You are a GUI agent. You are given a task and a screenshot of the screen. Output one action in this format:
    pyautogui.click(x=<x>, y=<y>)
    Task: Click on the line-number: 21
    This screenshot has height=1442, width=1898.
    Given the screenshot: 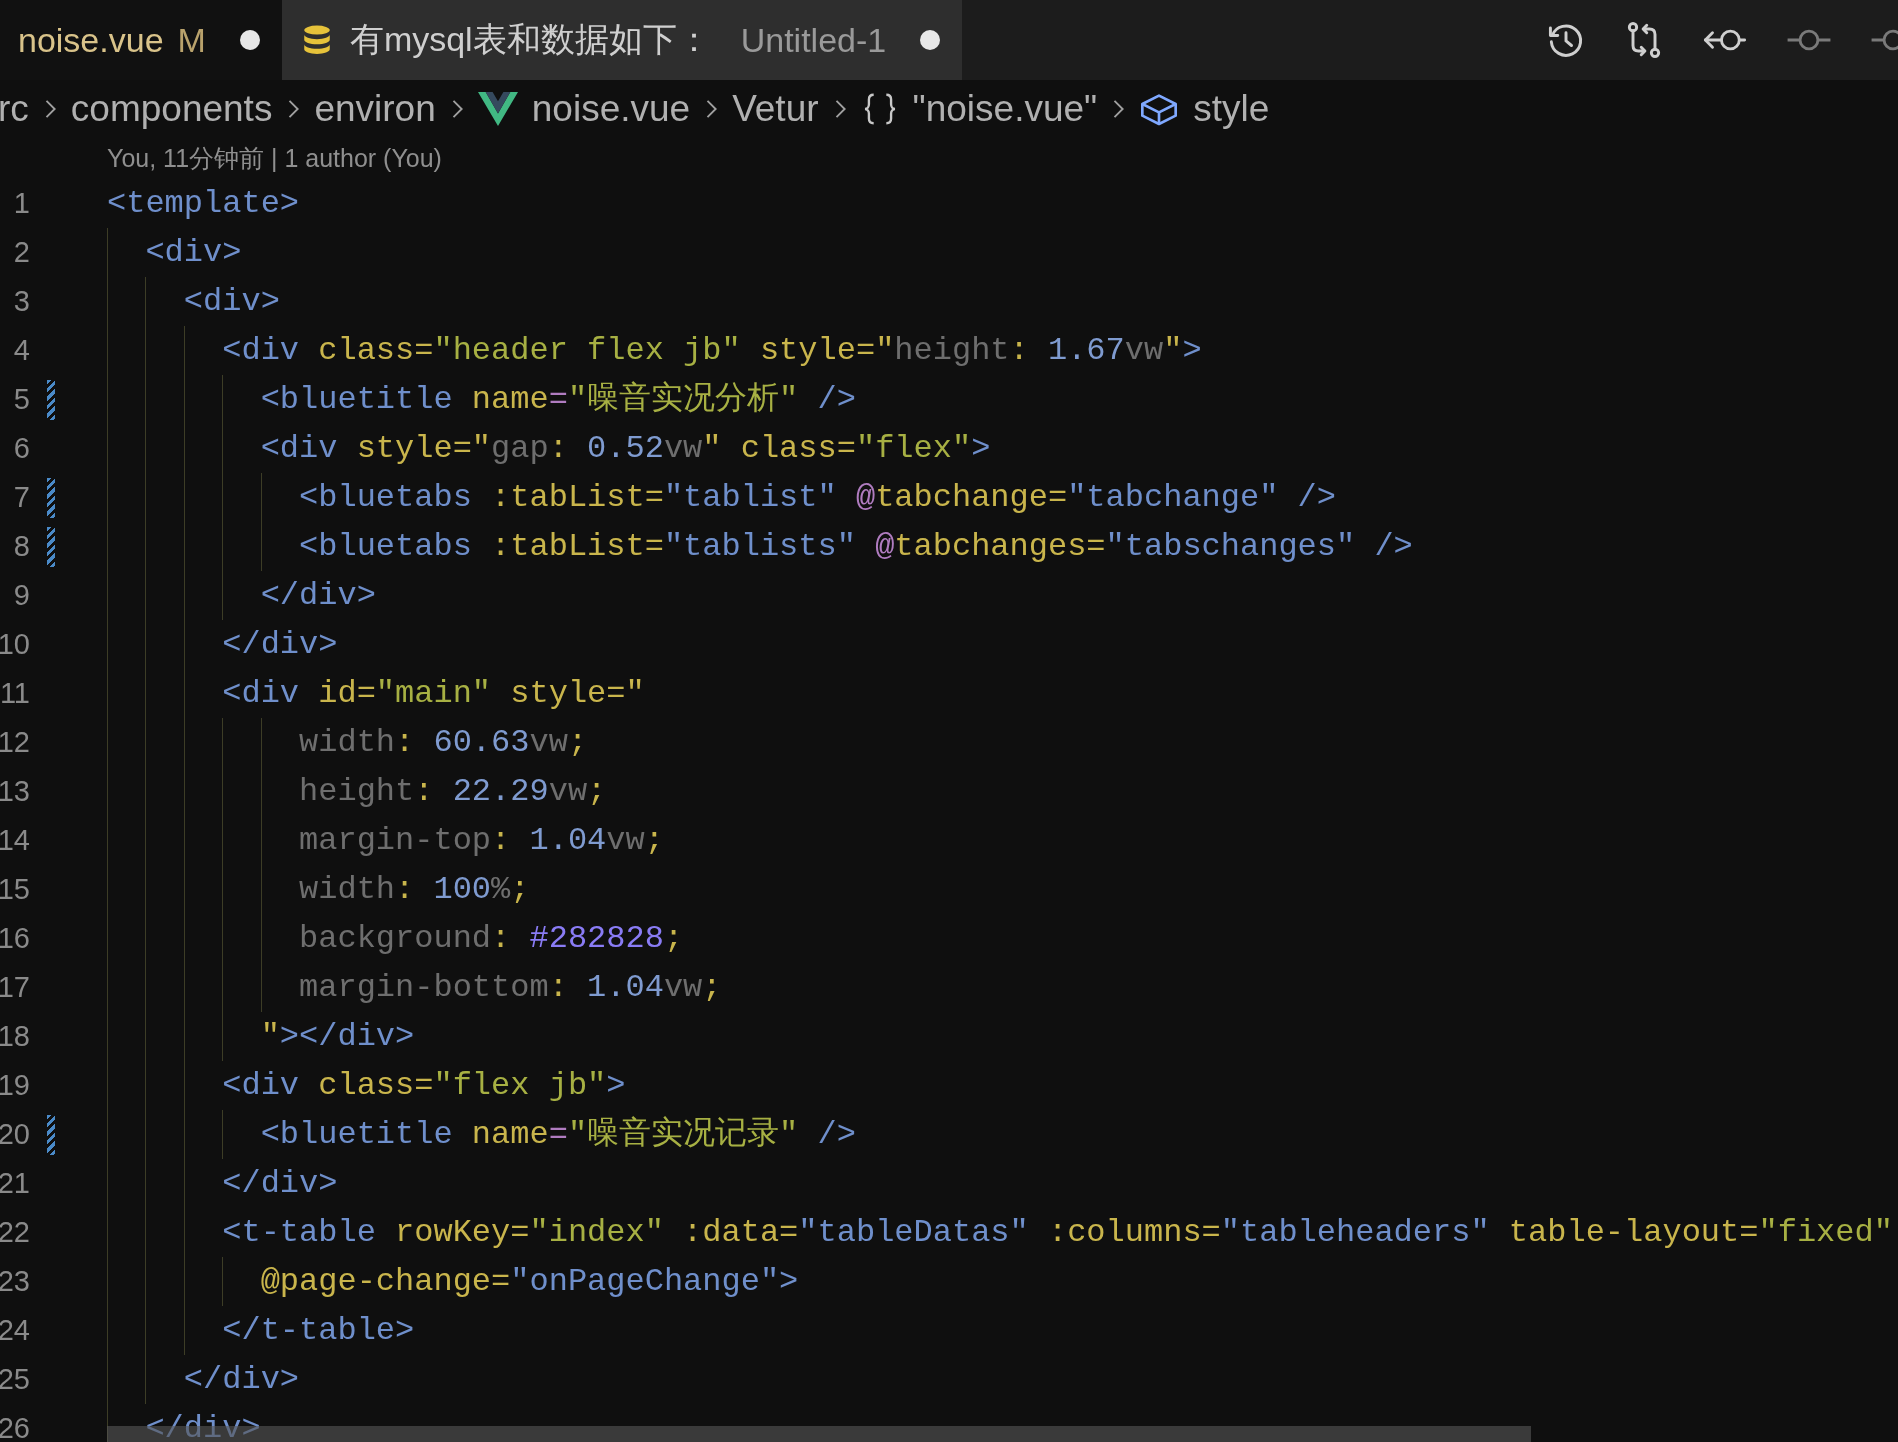 What is the action you would take?
    pyautogui.click(x=15, y=1183)
    